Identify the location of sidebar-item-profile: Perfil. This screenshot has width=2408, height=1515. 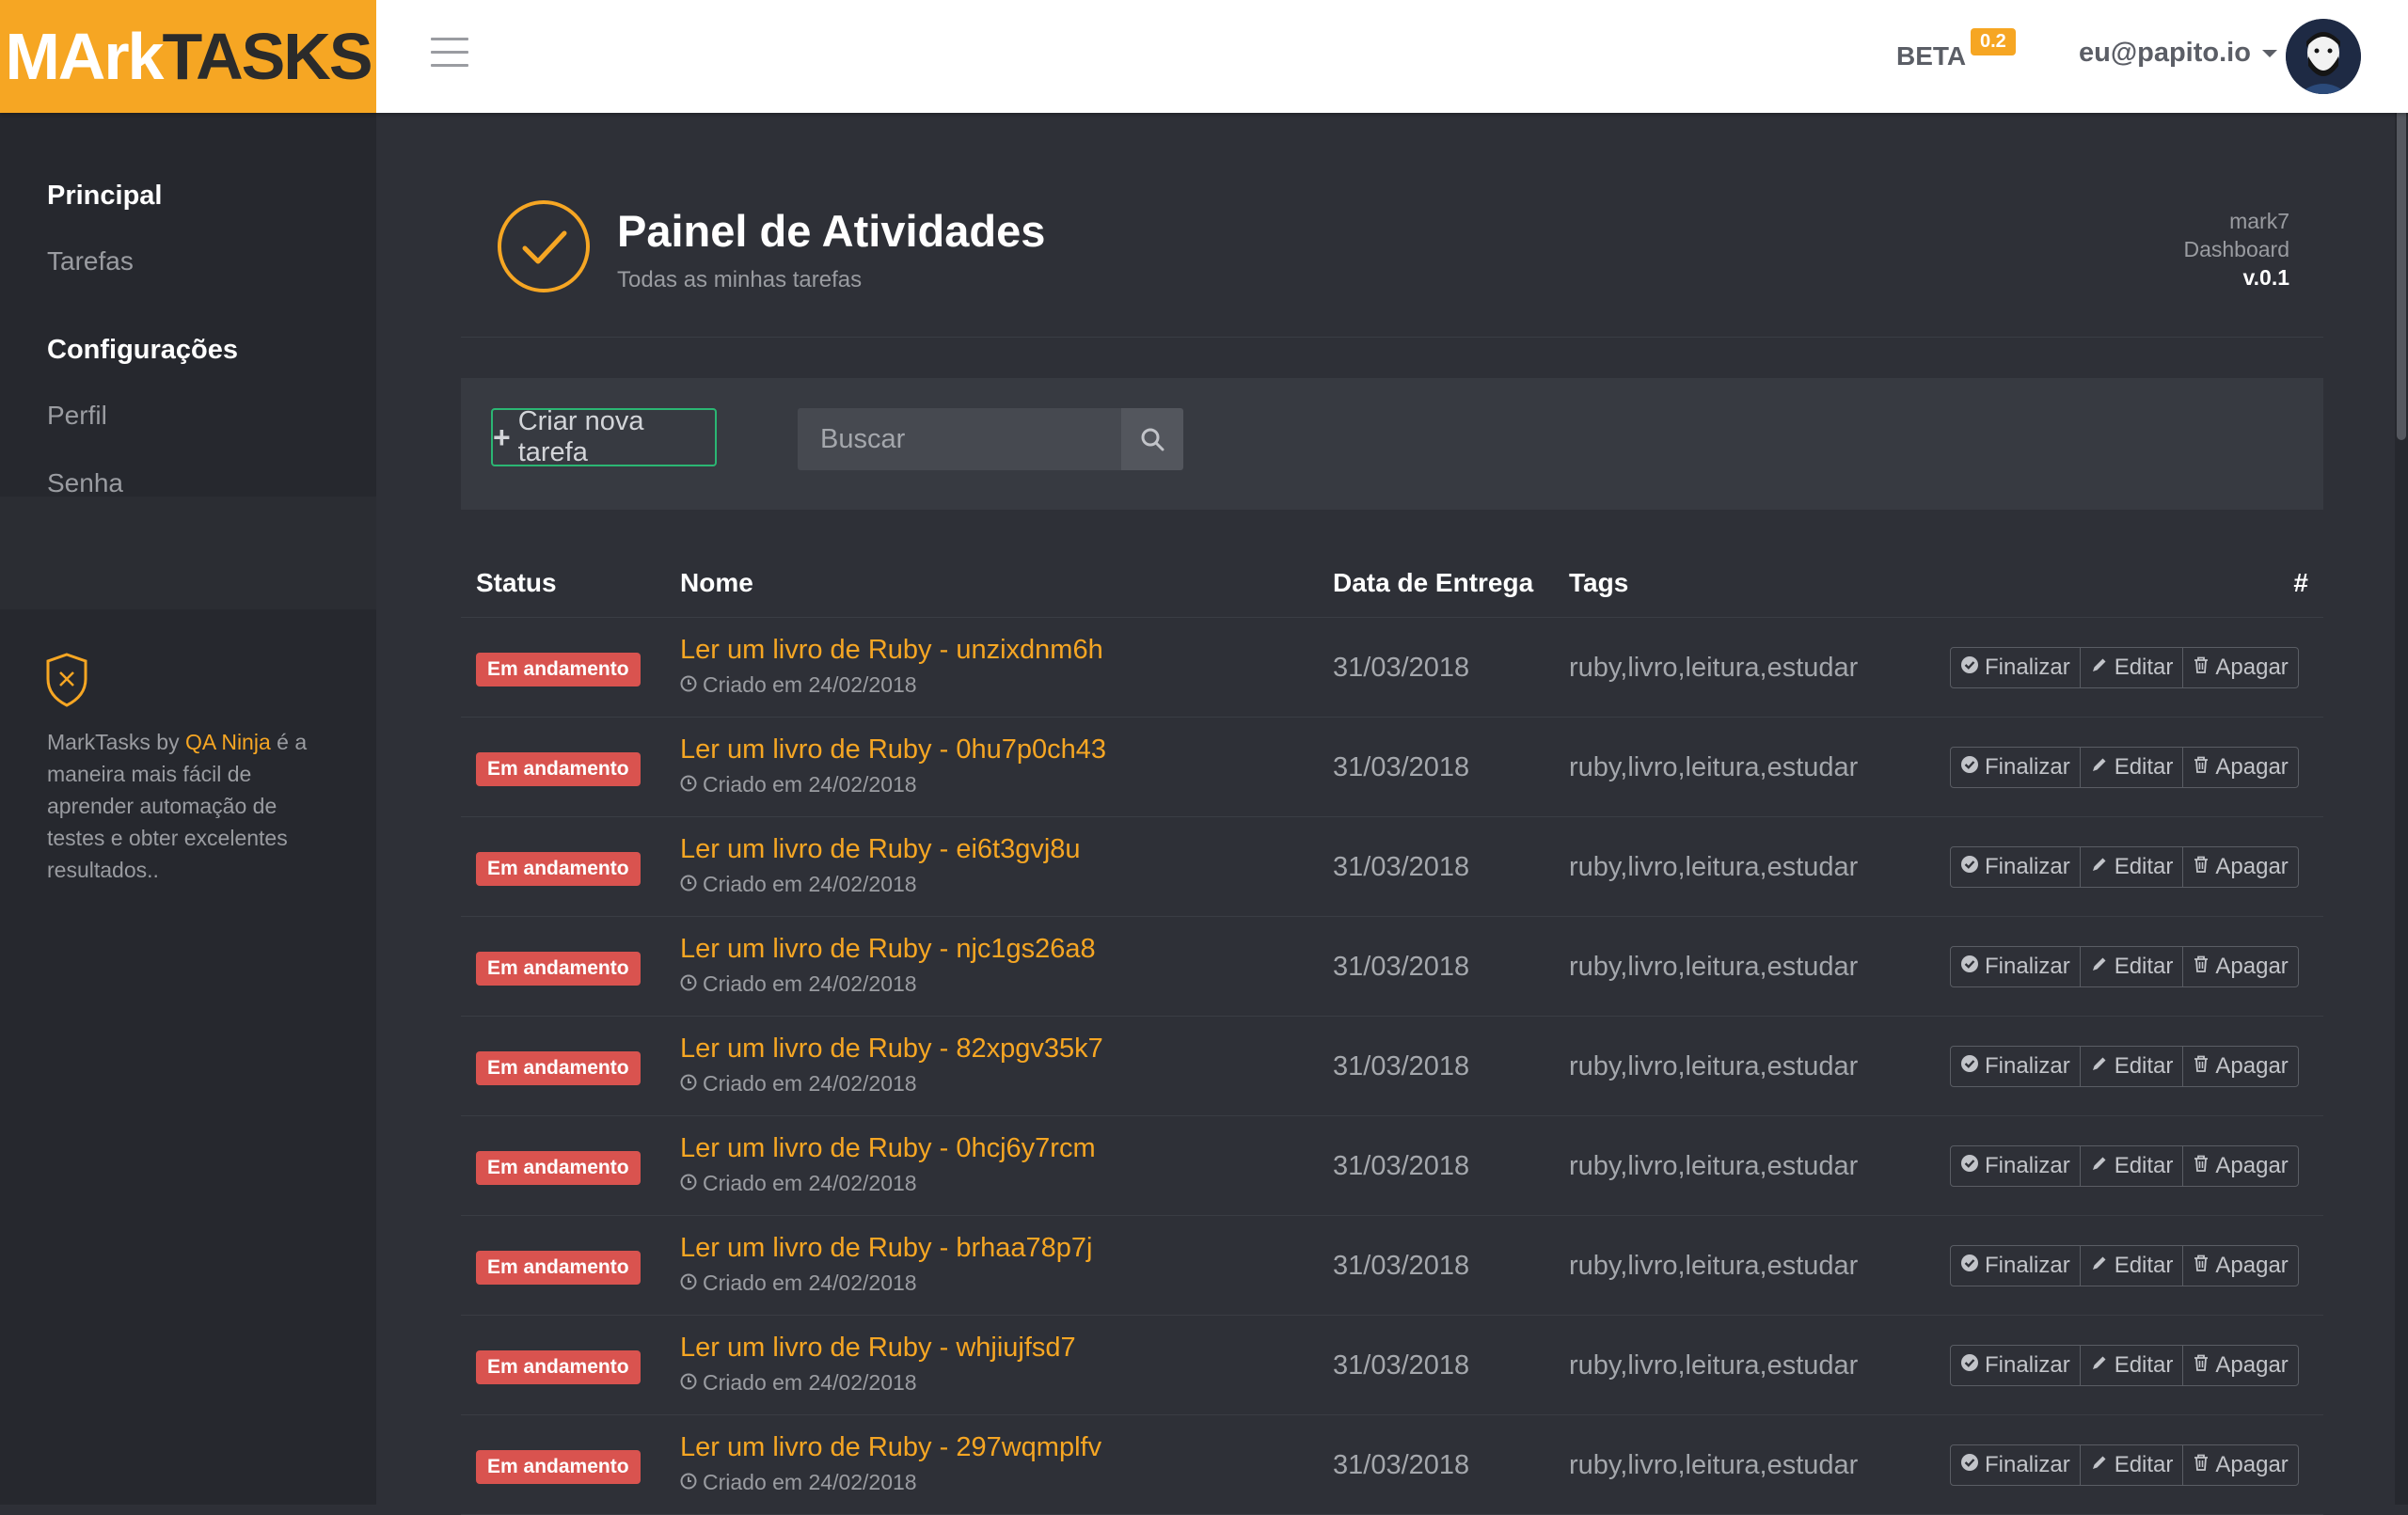
(54, 416).